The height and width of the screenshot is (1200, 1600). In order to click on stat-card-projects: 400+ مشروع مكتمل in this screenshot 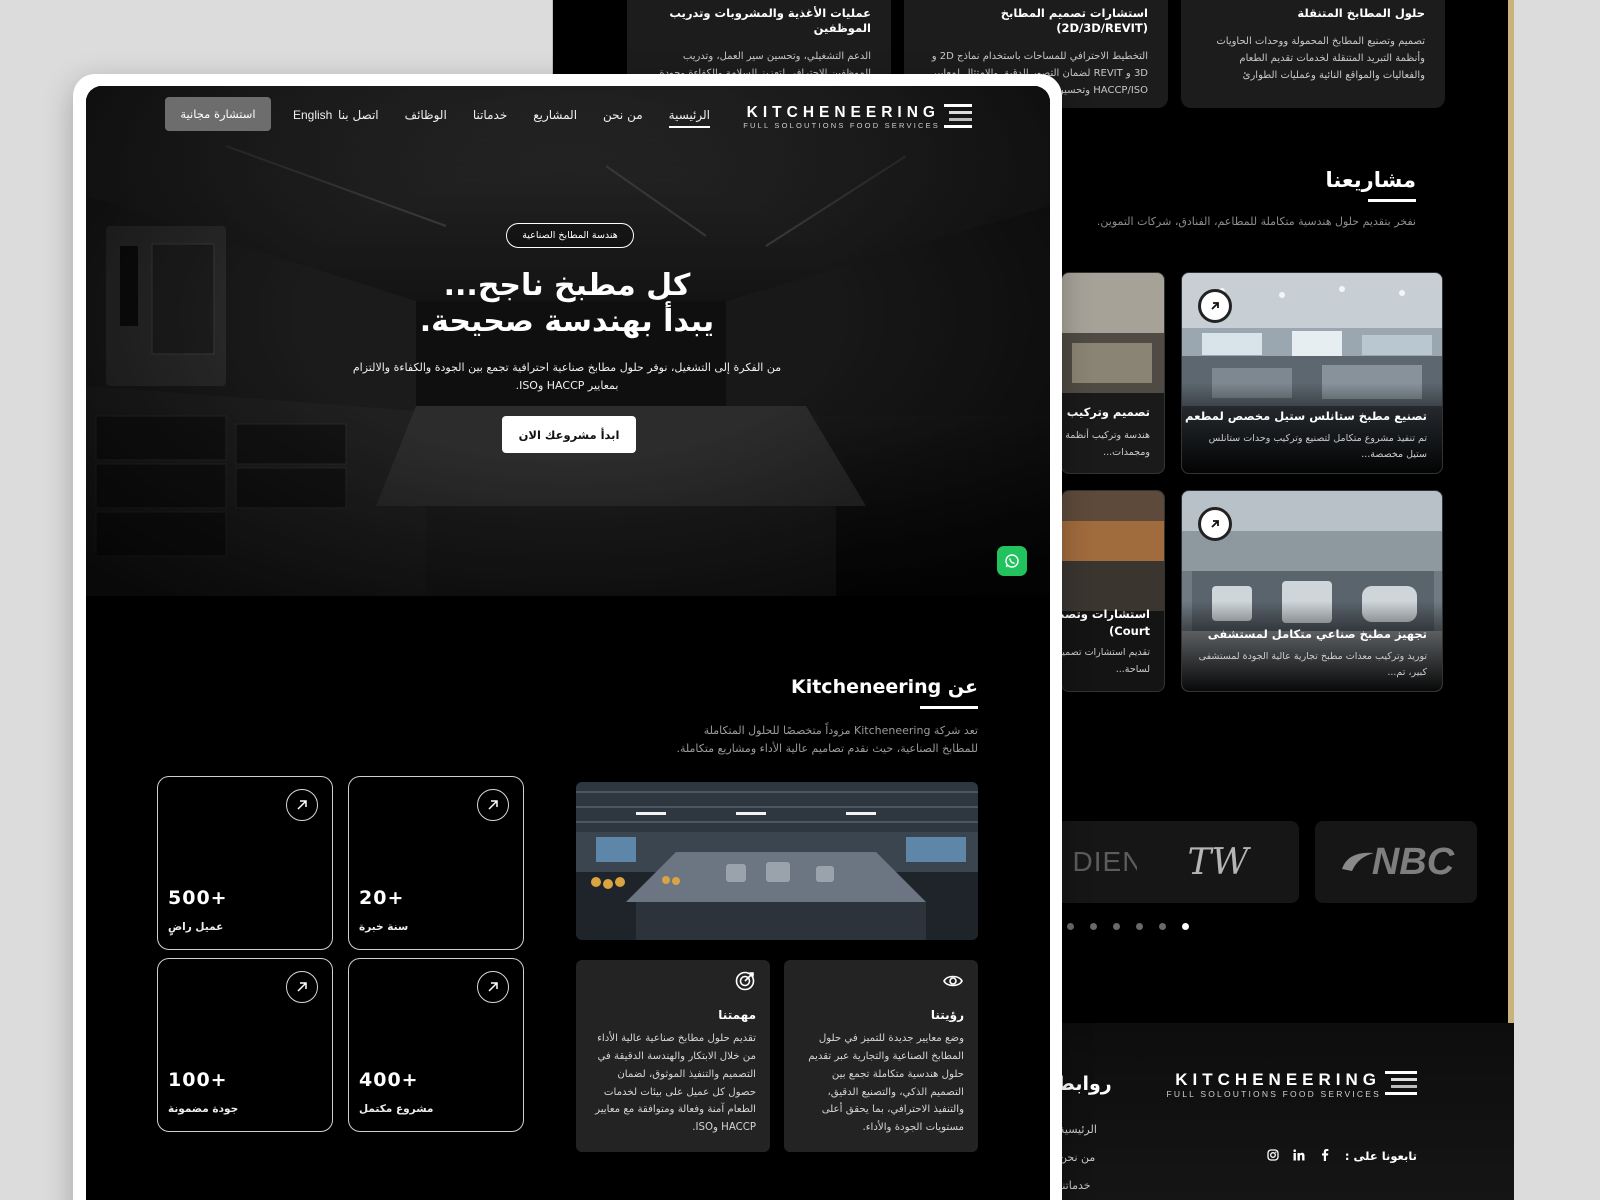, I will do `click(436, 1045)`.